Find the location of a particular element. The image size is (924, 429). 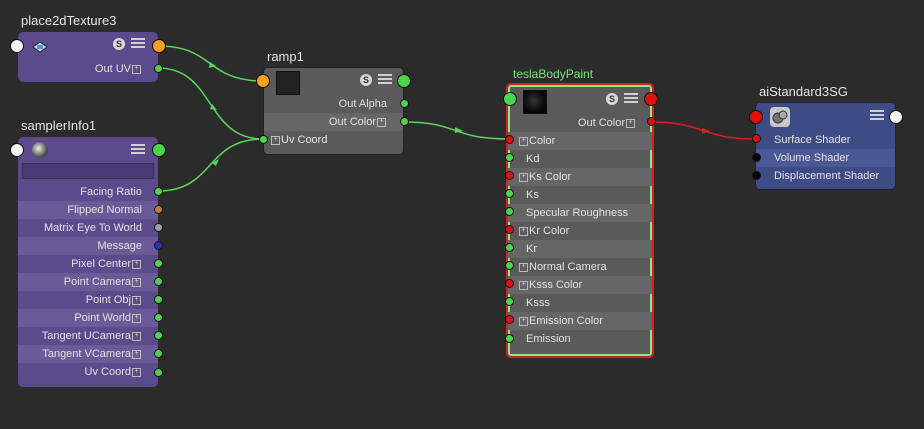

node-title-ramp: ramp1 is located at coordinates (285, 56).